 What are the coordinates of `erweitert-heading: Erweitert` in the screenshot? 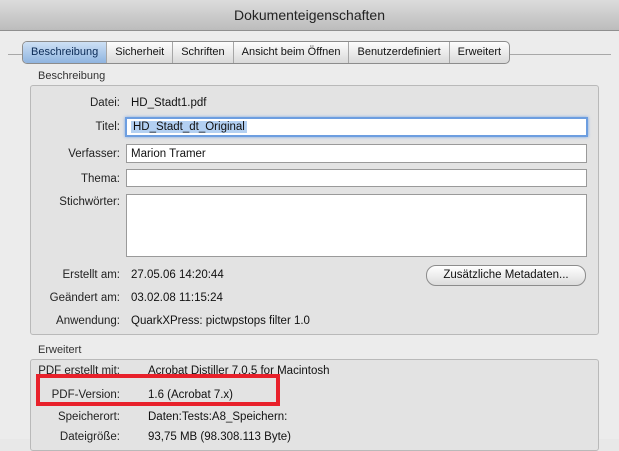 It's located at (60, 350).